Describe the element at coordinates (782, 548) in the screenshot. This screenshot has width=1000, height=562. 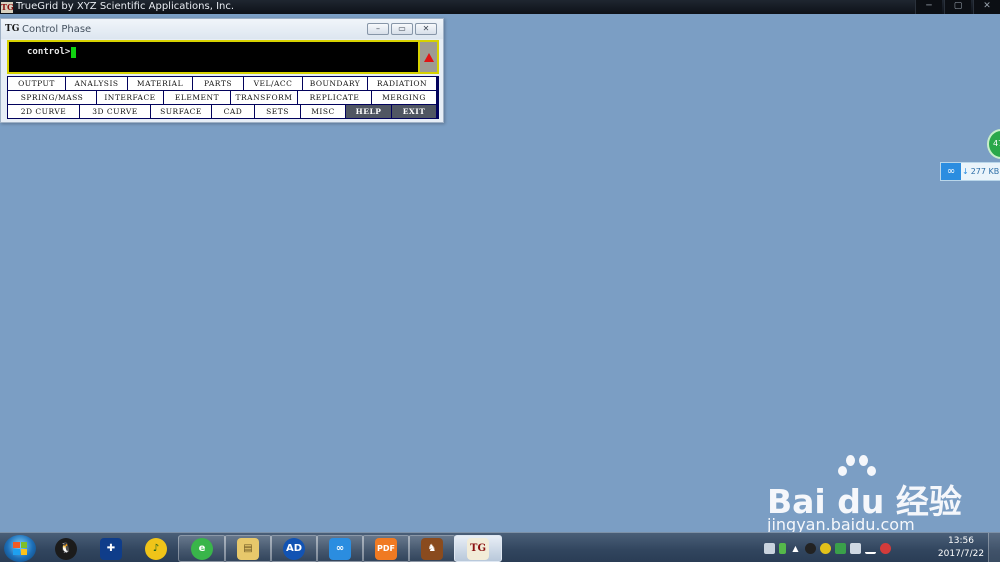
I see `battery-icon` at that location.